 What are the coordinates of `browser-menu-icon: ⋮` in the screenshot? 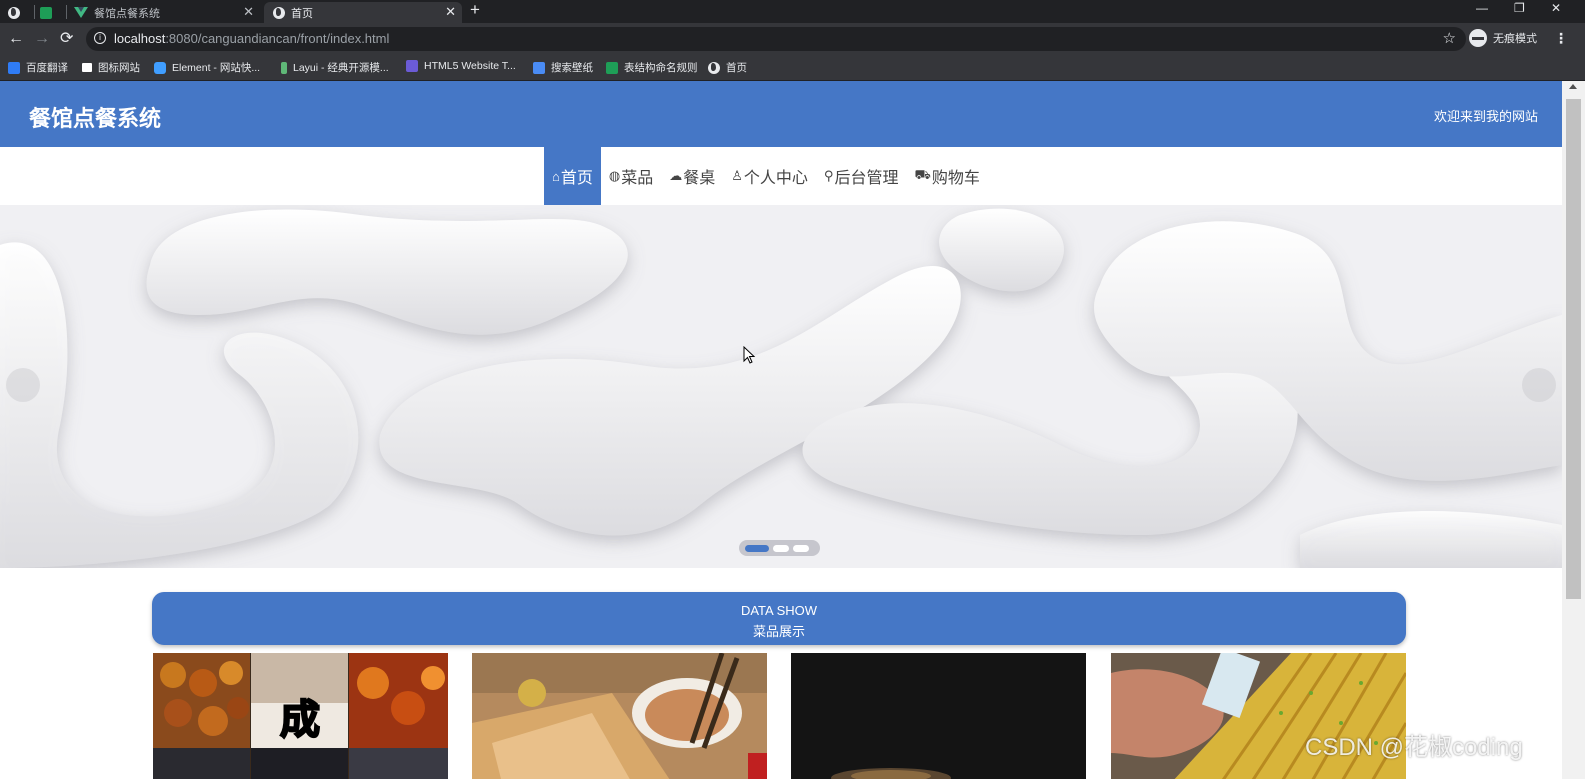 It's located at (1561, 38).